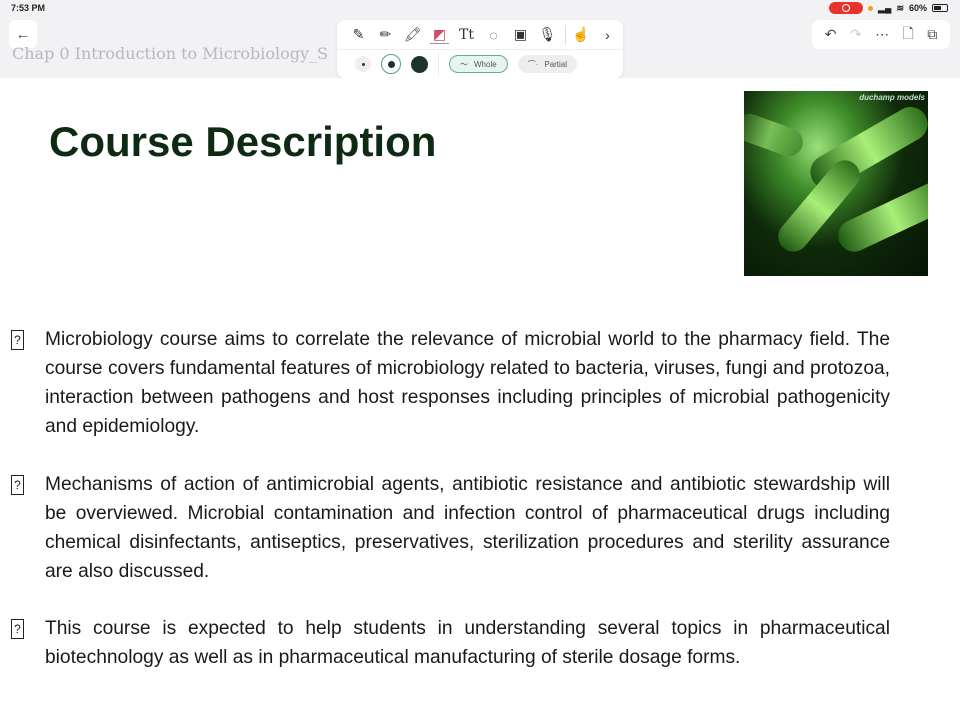 Image resolution: width=960 pixels, height=720 pixels. I want to click on screen-recording-icon, so click(846, 8).